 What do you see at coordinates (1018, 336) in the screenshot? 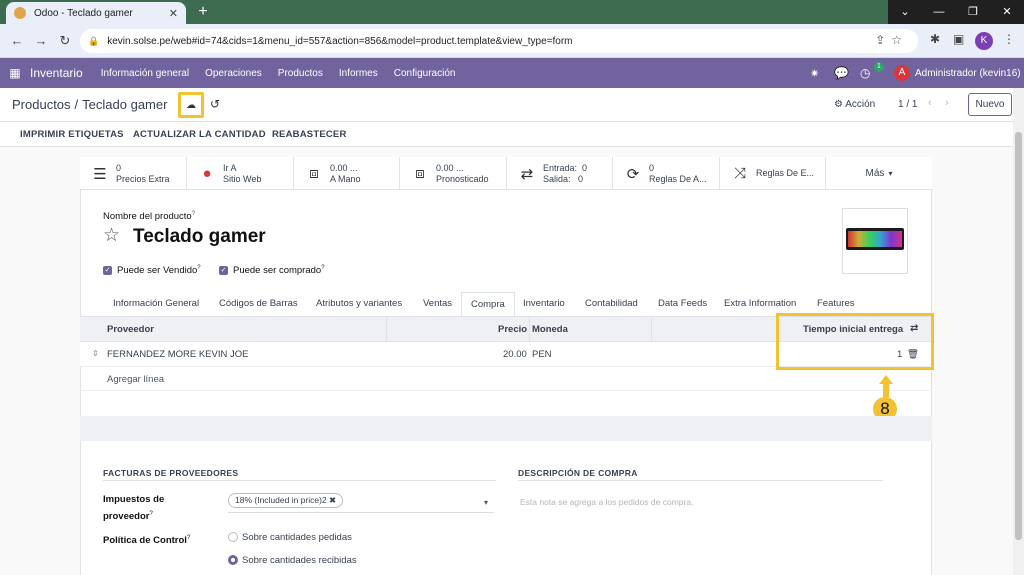
I see `scrollbar-thumb` at bounding box center [1018, 336].